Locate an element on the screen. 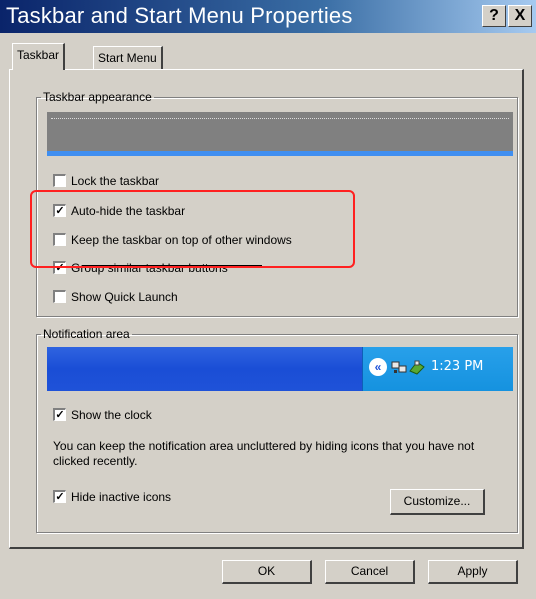 The image size is (536, 599). checkbox-label: Auto-hide the taskbar is located at coordinates (128, 211).